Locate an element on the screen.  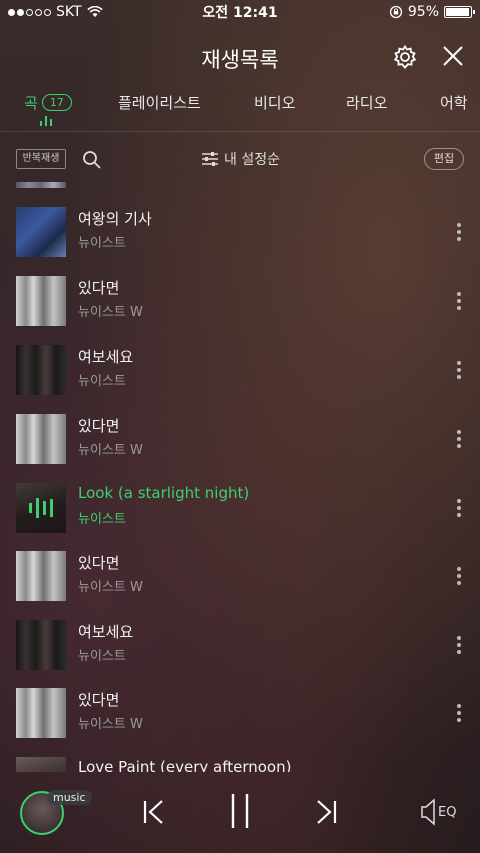
edit-button: 편집 is located at coordinates (444, 159).